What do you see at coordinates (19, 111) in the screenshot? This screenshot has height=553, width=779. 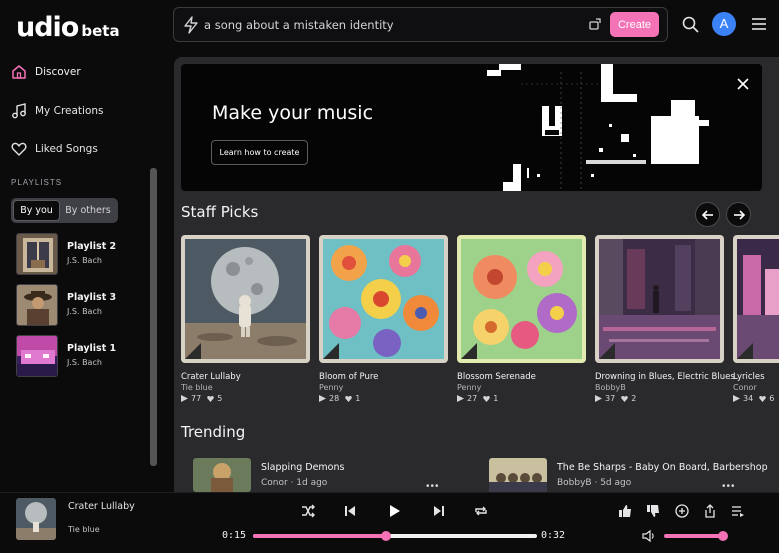 I see `music-note-icon` at bounding box center [19, 111].